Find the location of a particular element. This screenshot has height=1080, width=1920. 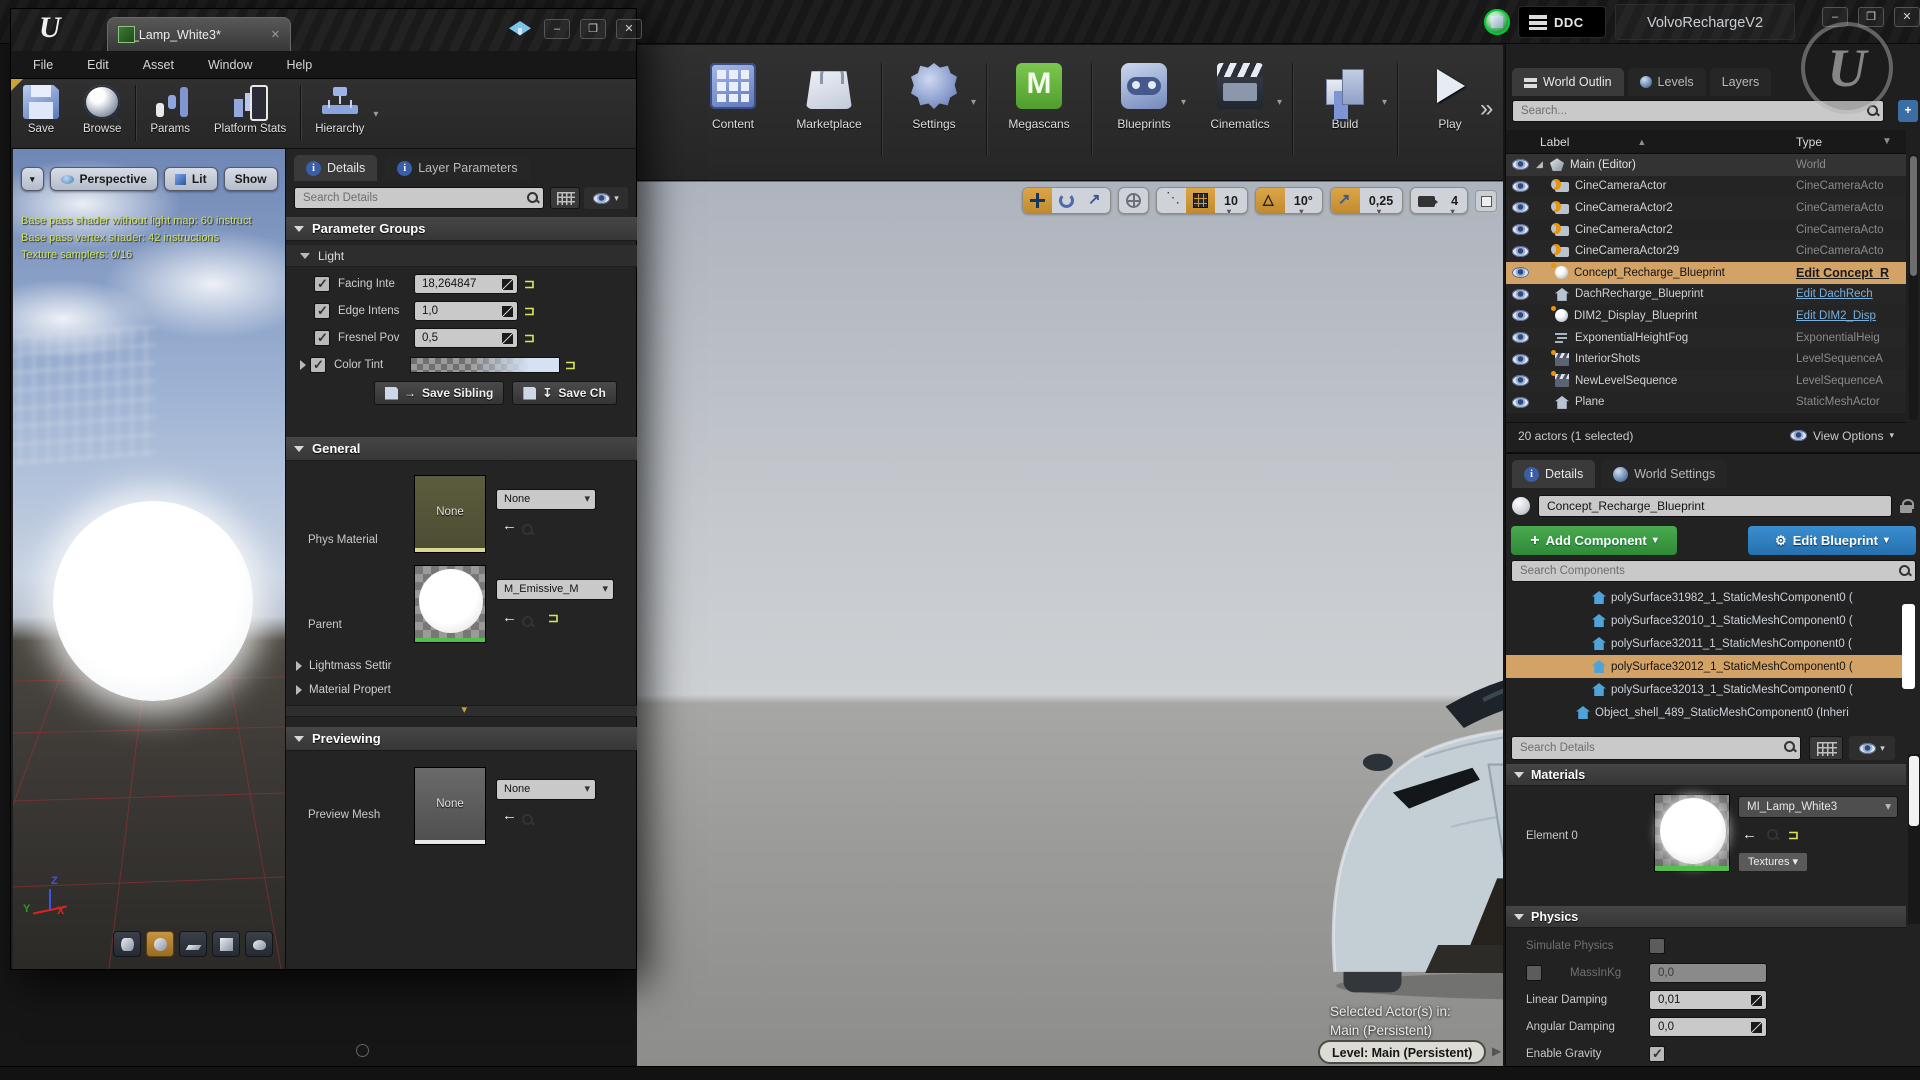

parent-thumbnail is located at coordinates (450, 604).